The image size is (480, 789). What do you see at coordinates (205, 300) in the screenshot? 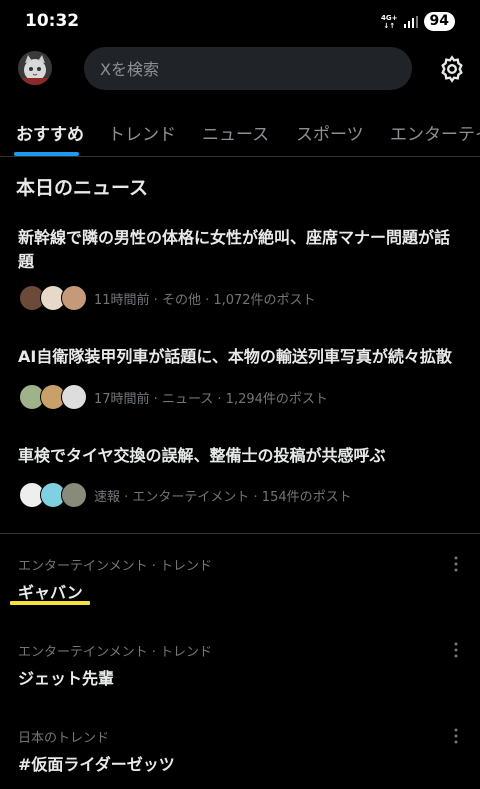
I see `news-meta: 11時間前 · その他 · 1,072件のポスト` at bounding box center [205, 300].